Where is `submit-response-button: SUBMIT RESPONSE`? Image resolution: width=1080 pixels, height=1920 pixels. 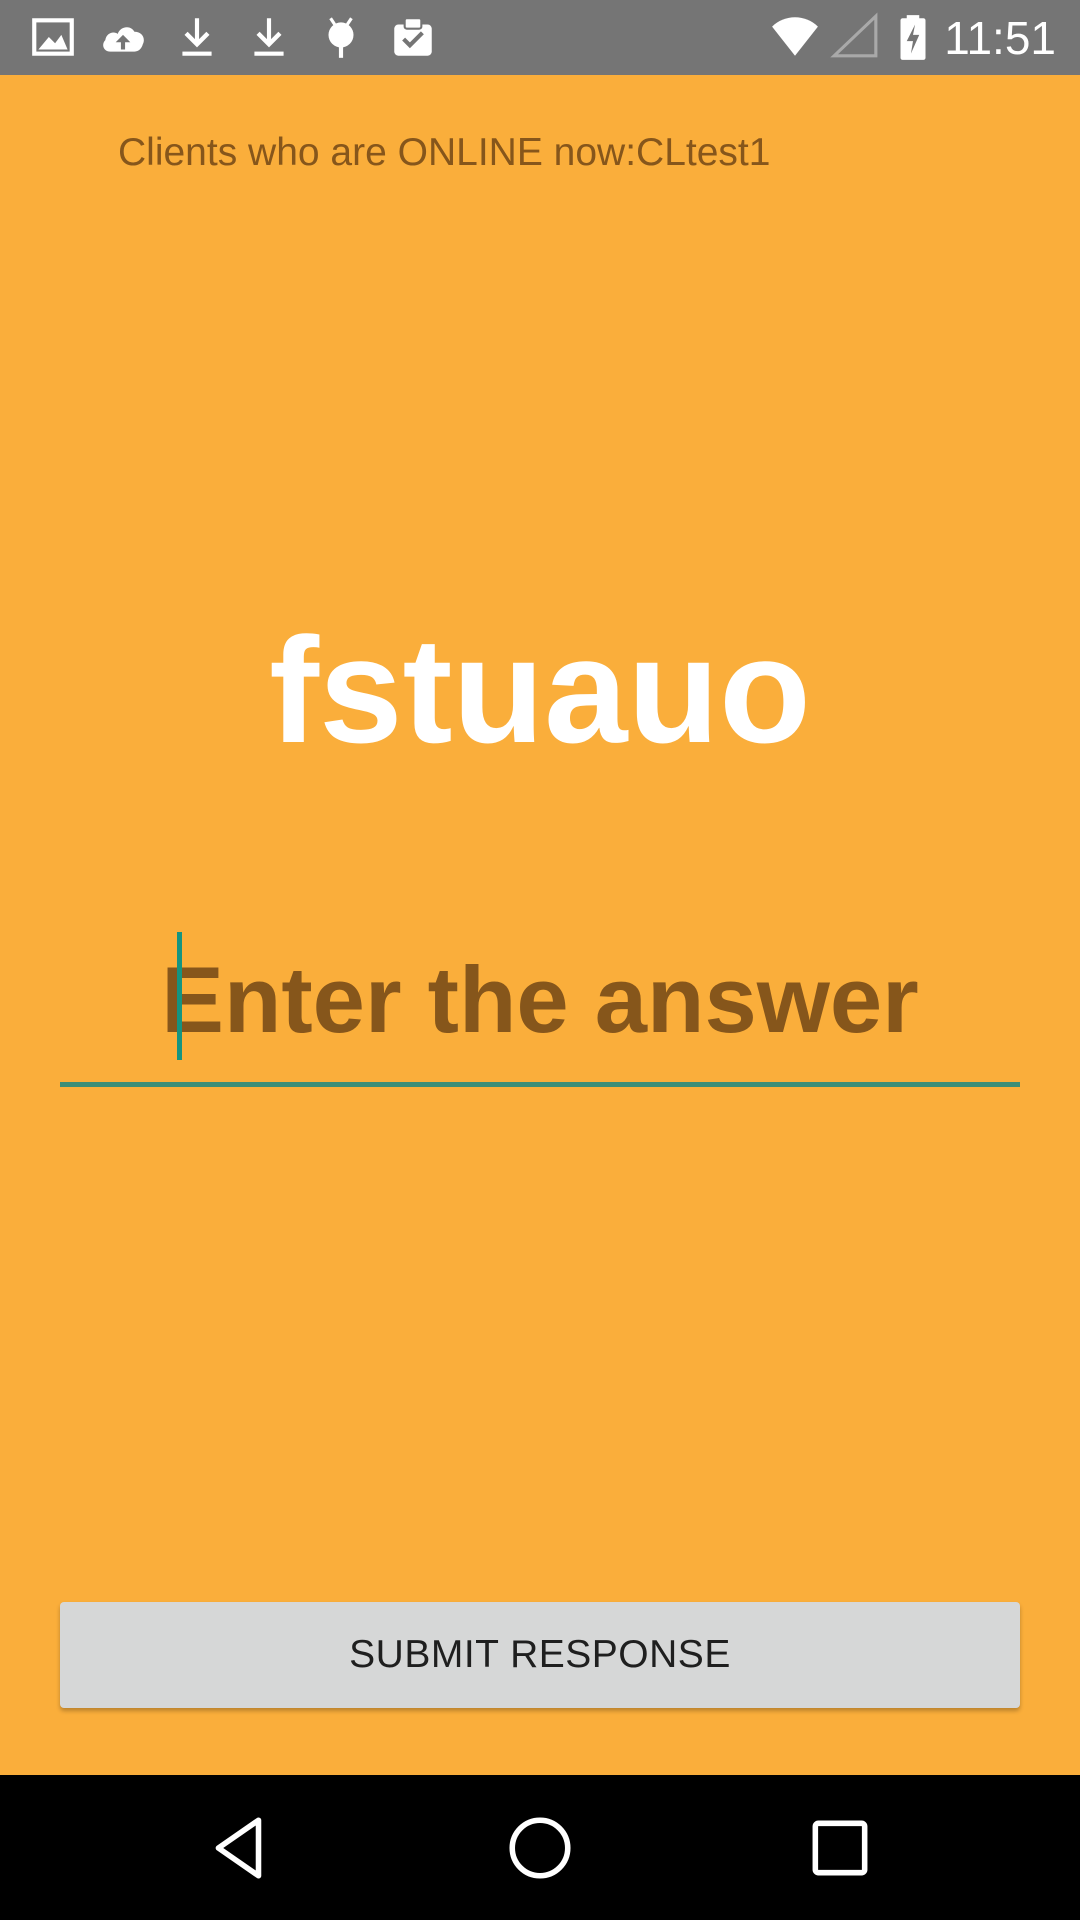 submit-response-button: SUBMIT RESPONSE is located at coordinates (540, 1655).